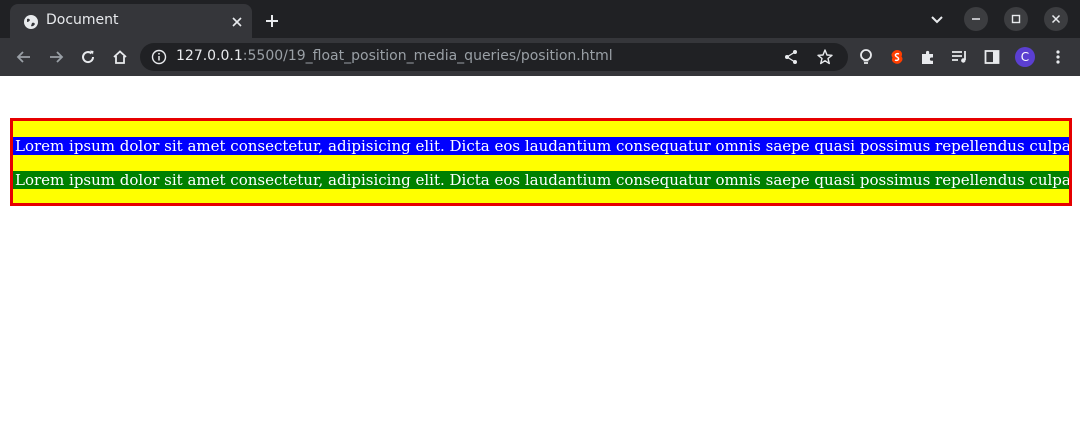 The height and width of the screenshot is (430, 1080). I want to click on tab-title: Document, so click(82, 20).